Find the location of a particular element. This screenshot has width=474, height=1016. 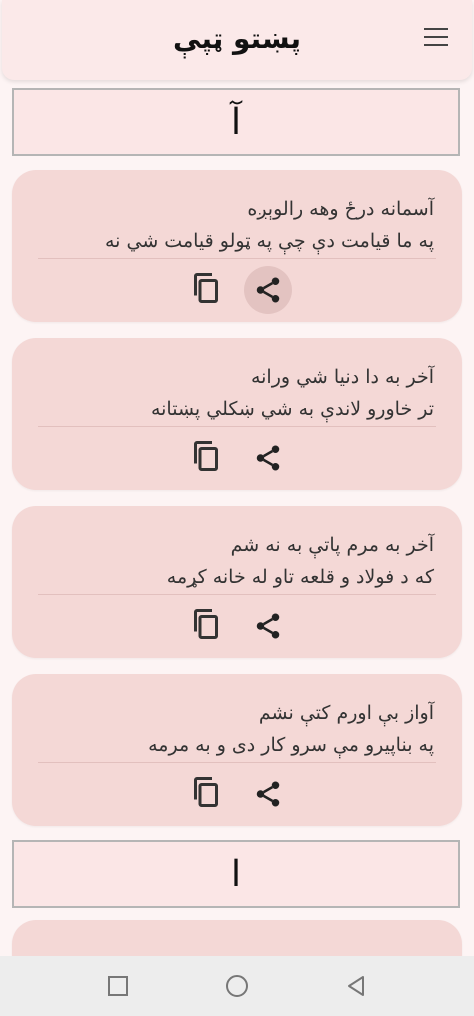

home-button is located at coordinates (237, 986).